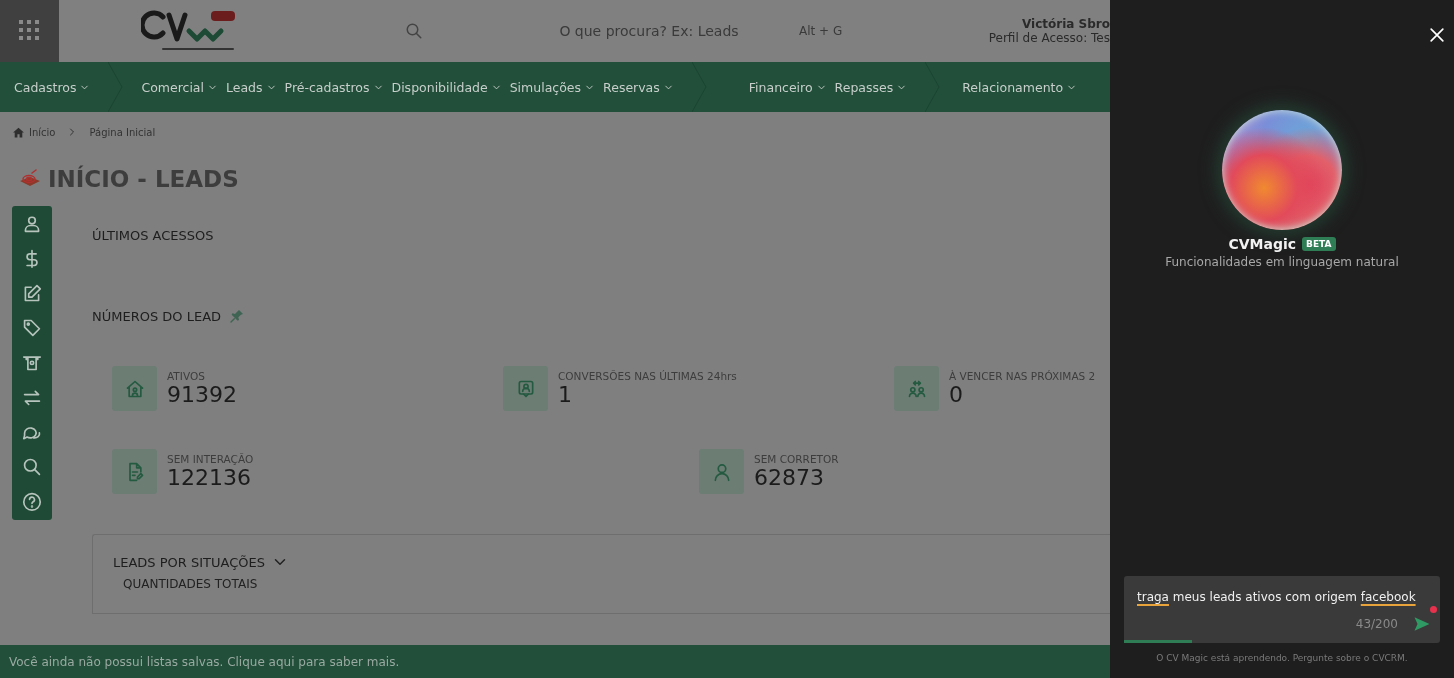  What do you see at coordinates (1319, 244) in the screenshot?
I see `beta-badge: BETA` at bounding box center [1319, 244].